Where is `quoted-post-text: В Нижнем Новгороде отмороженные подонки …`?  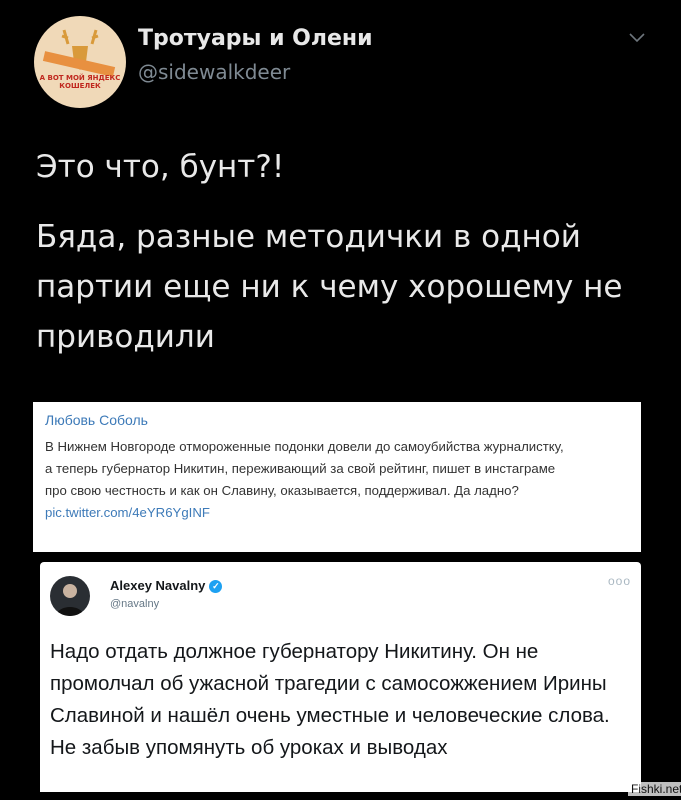
quoted-post-text: В Нижнем Новгороде отмороженные подонки … is located at coordinates (305, 480).